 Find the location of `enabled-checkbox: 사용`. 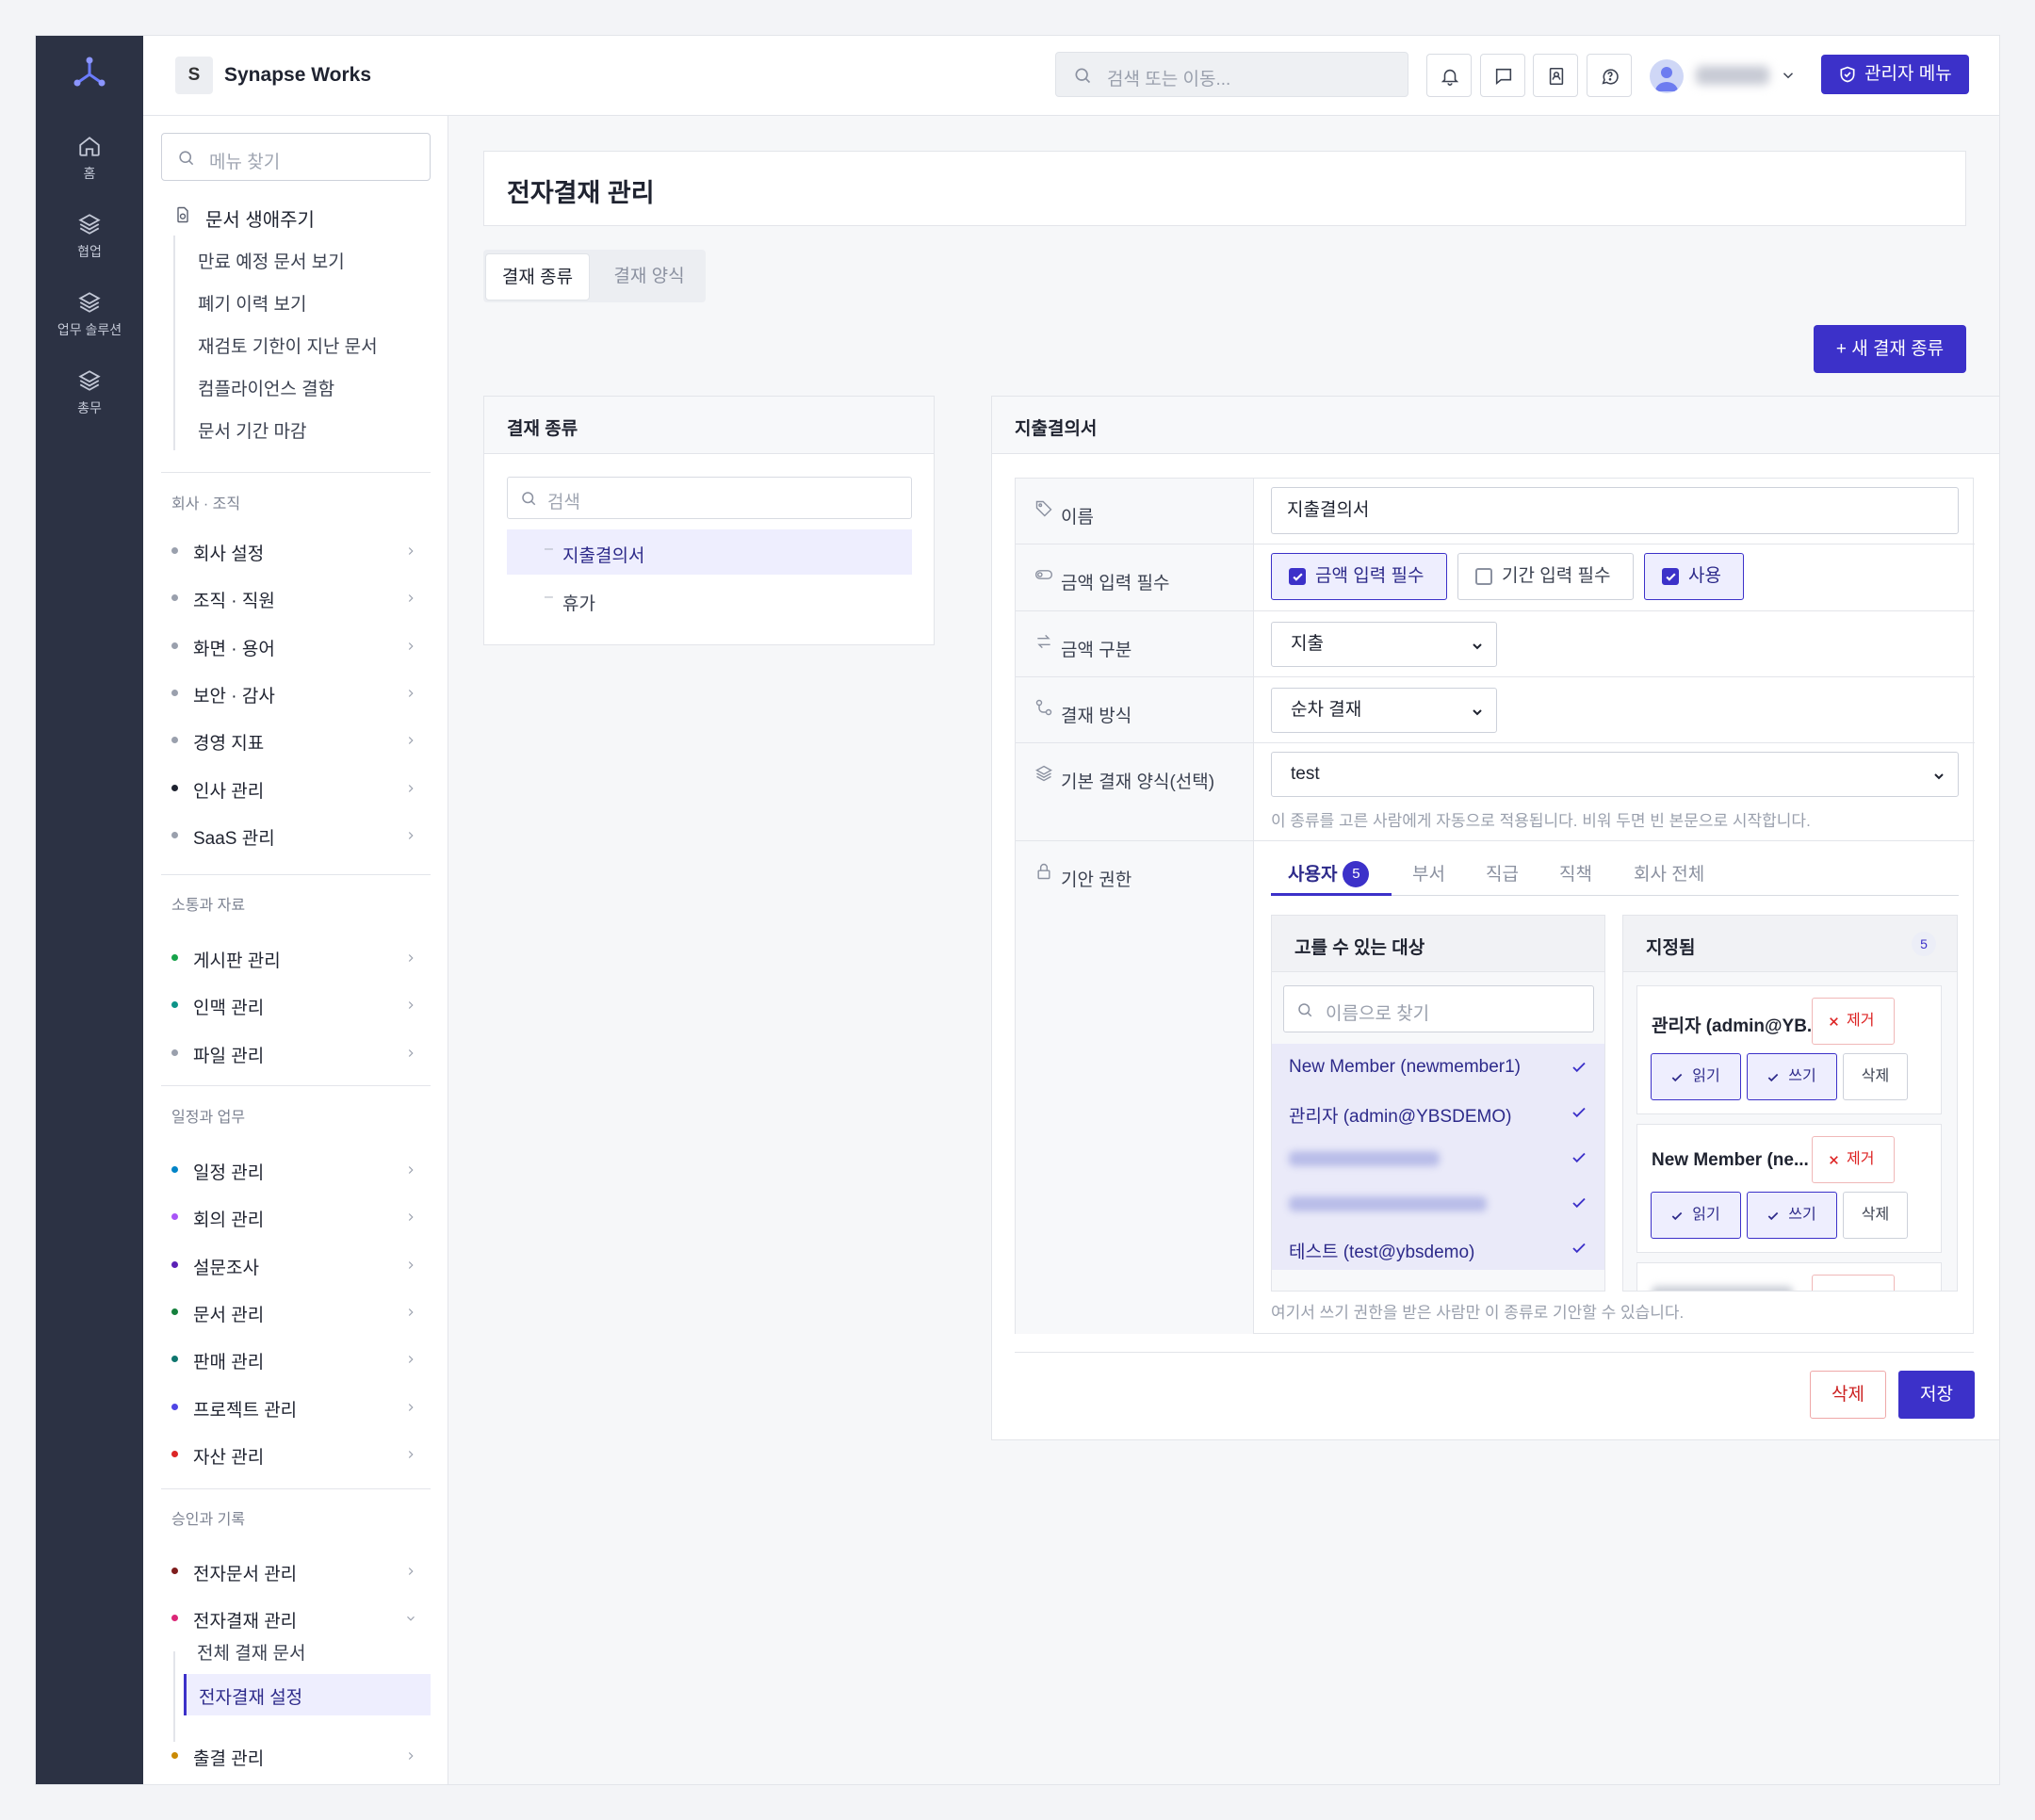

enabled-checkbox: 사용 is located at coordinates (1694, 576).